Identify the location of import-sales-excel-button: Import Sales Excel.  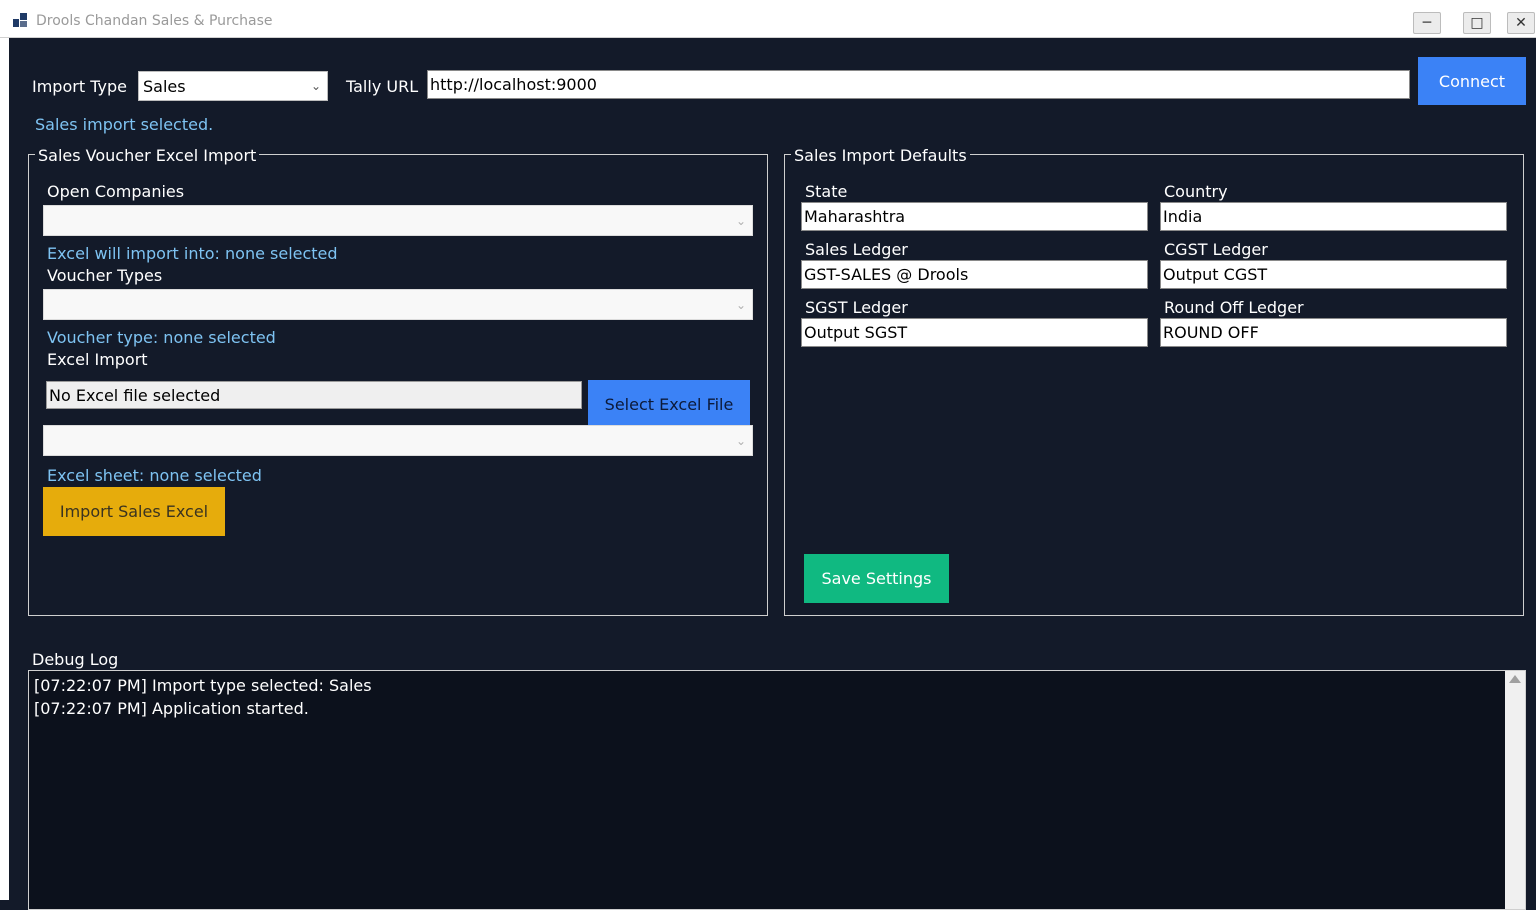
(134, 511).